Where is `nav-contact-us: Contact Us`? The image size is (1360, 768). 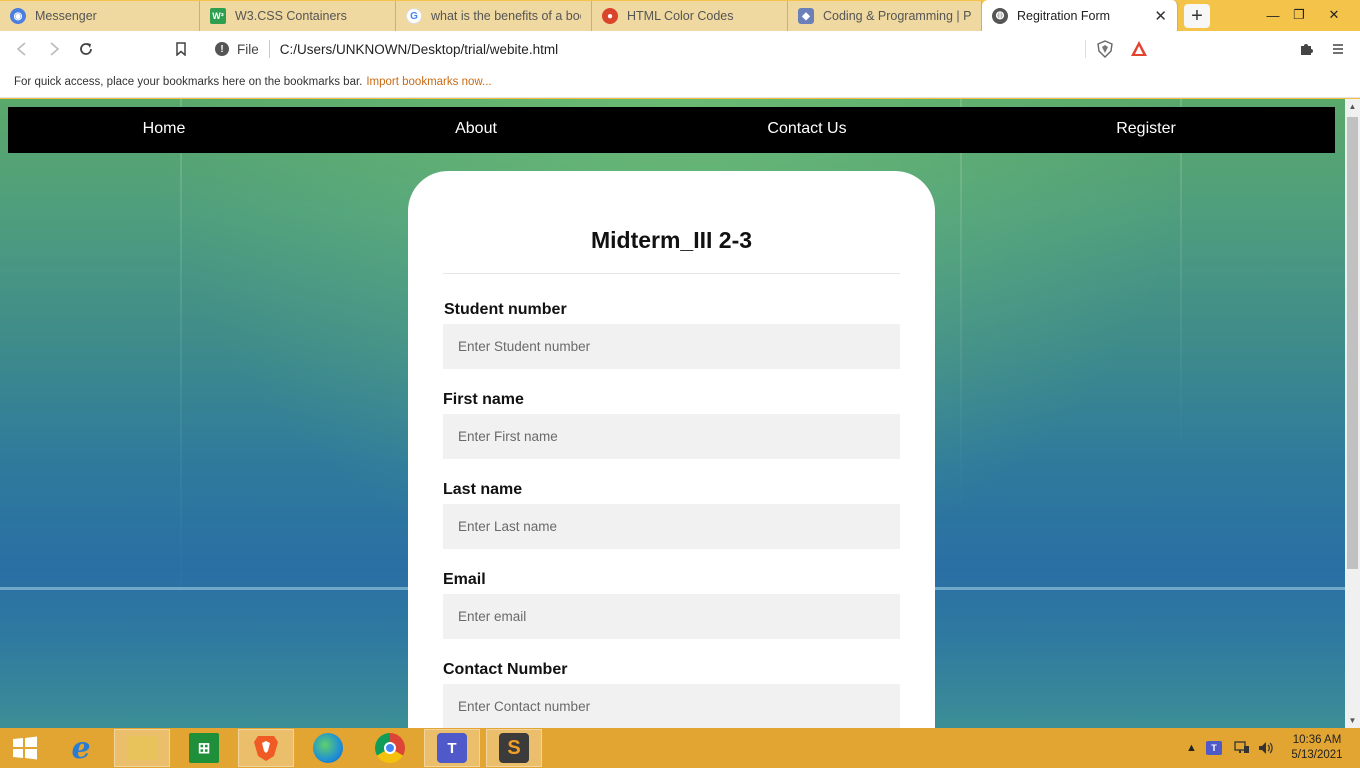
nav-contact-us: Contact Us is located at coordinates (806, 129).